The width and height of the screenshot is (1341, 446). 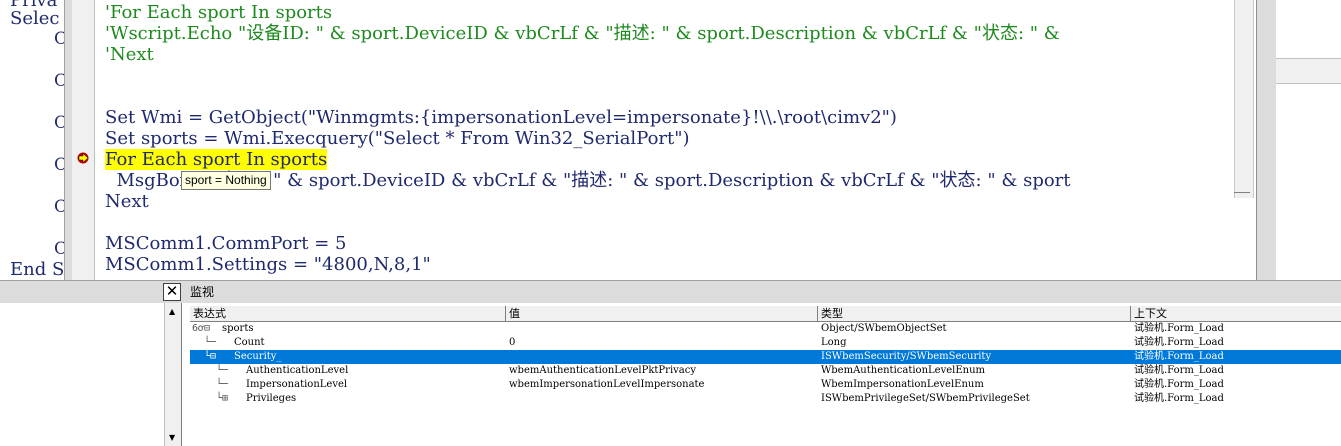 What do you see at coordinates (210, 357) in the screenshot?
I see `tree-expander-icon: └⊟` at bounding box center [210, 357].